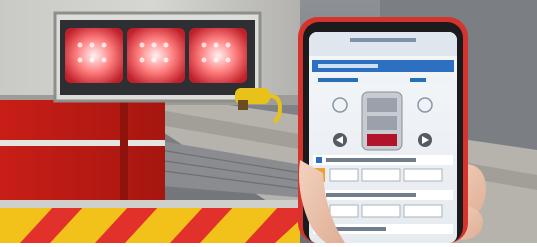 Image resolution: width=537 pixels, height=247 pixels. I want to click on setting-row-1-controls, so click(378, 175).